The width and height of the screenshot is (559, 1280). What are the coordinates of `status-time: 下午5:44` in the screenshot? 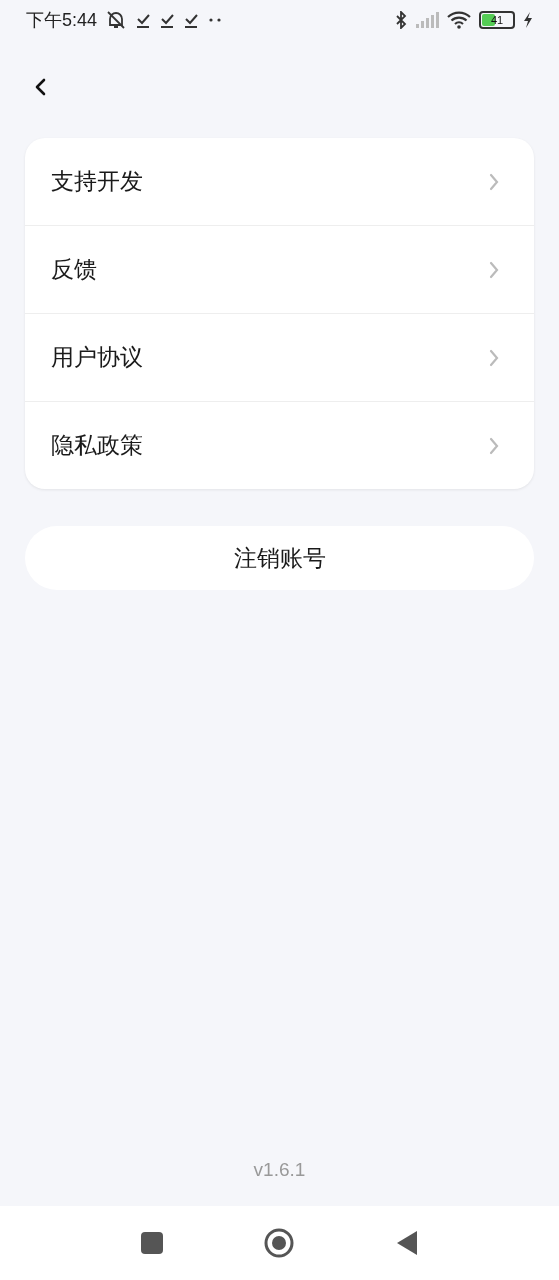 It's located at (62, 20).